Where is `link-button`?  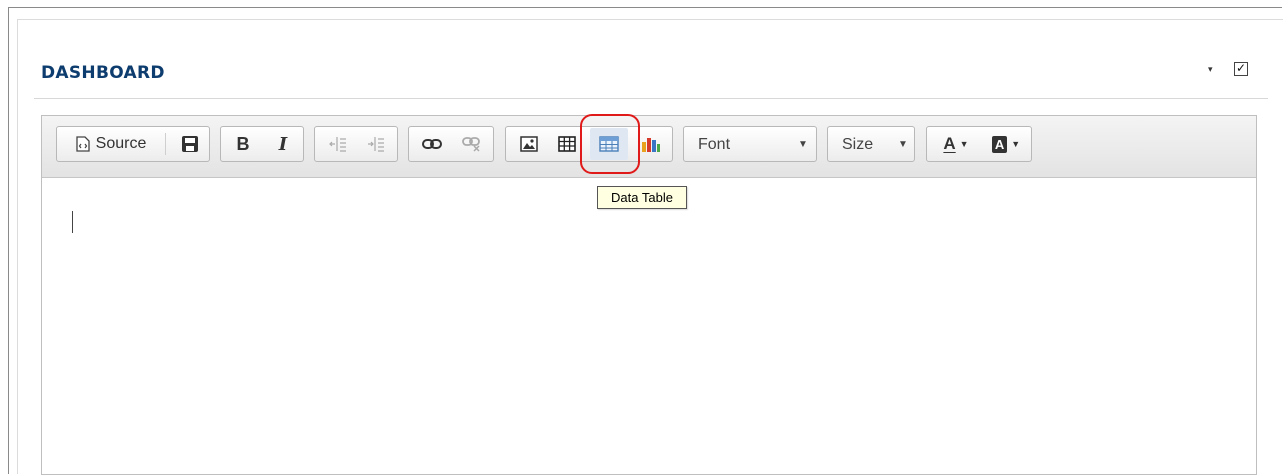 link-button is located at coordinates (432, 144).